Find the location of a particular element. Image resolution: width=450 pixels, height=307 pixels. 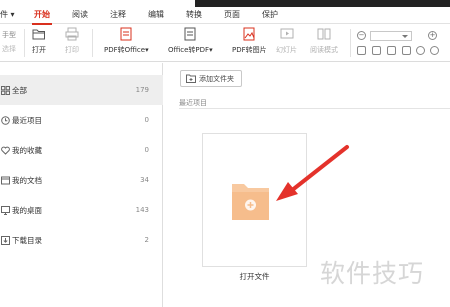

sidebar-item-favorites: 我的收藏 0 is located at coordinates (81, 150).